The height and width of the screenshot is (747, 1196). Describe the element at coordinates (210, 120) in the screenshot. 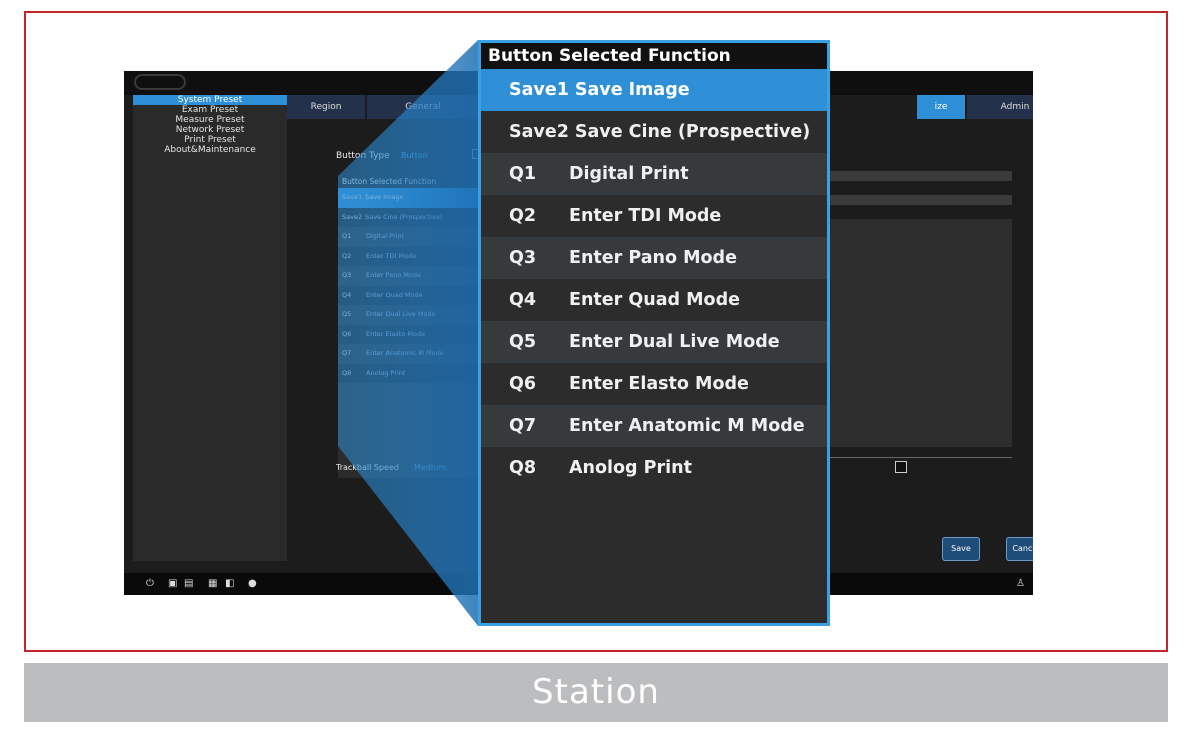

I see `sidebar-item-measure-preset: Measure Preset` at that location.